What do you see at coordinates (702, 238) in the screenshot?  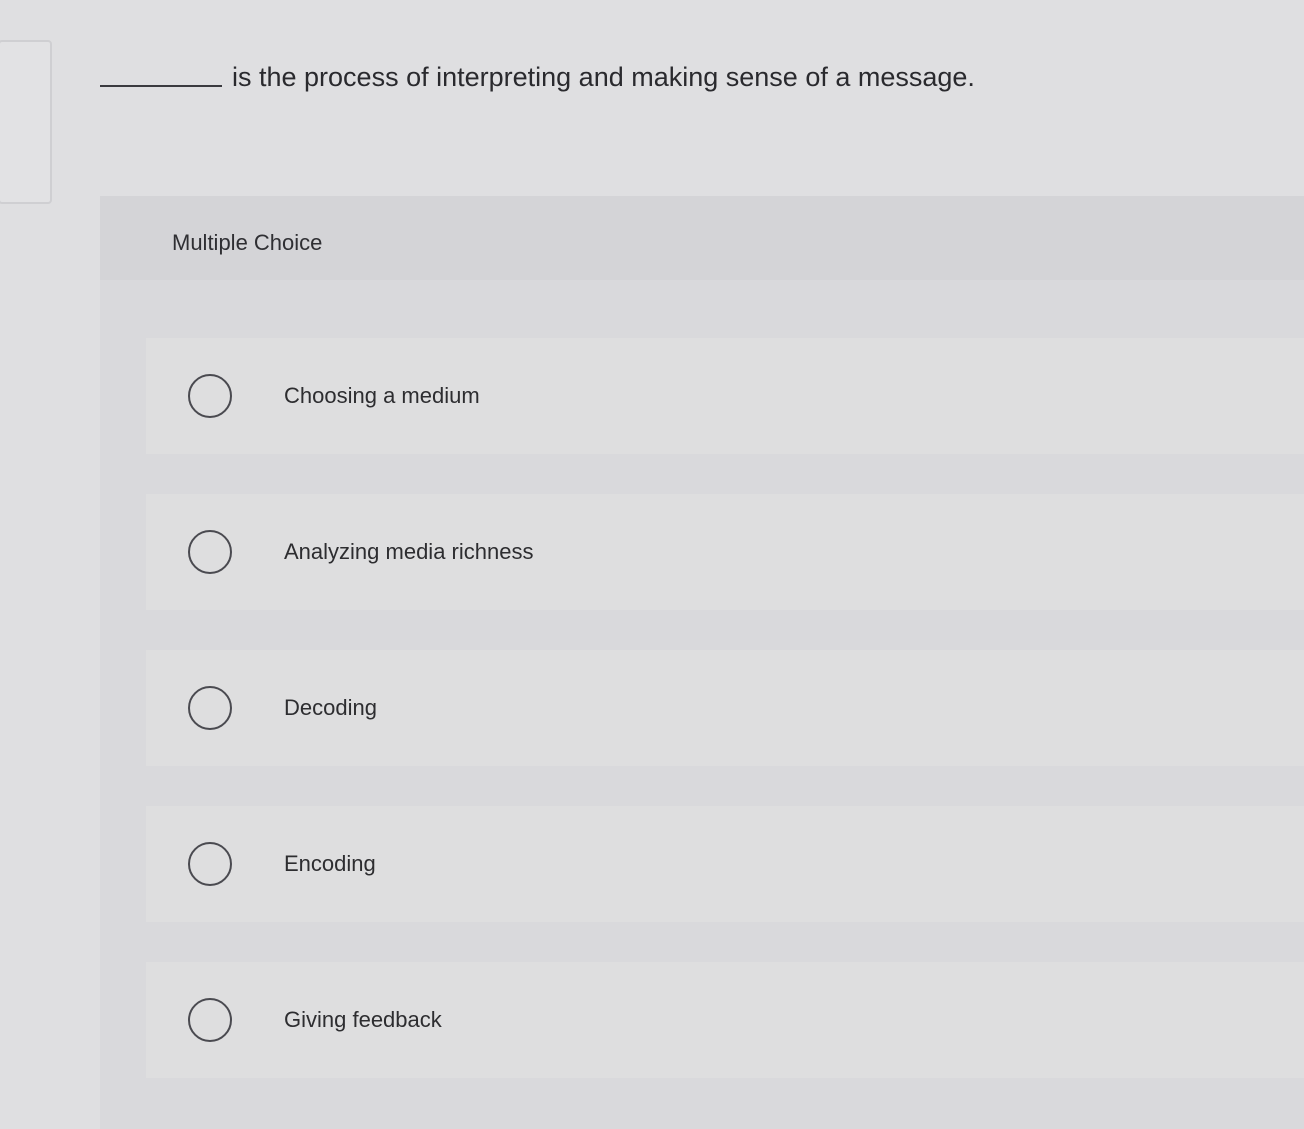 I see `question-type-header: Multiple Choice` at bounding box center [702, 238].